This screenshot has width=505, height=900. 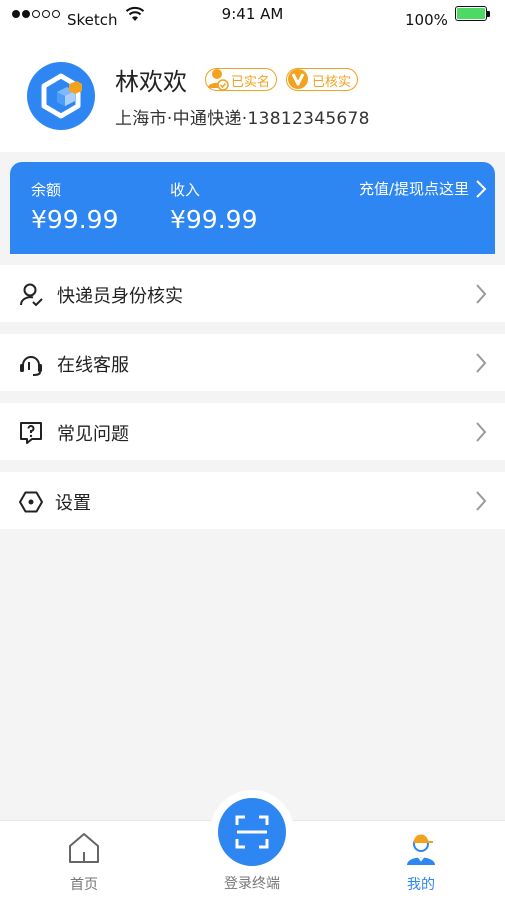 I want to click on v-verified-icon, so click(x=298, y=79).